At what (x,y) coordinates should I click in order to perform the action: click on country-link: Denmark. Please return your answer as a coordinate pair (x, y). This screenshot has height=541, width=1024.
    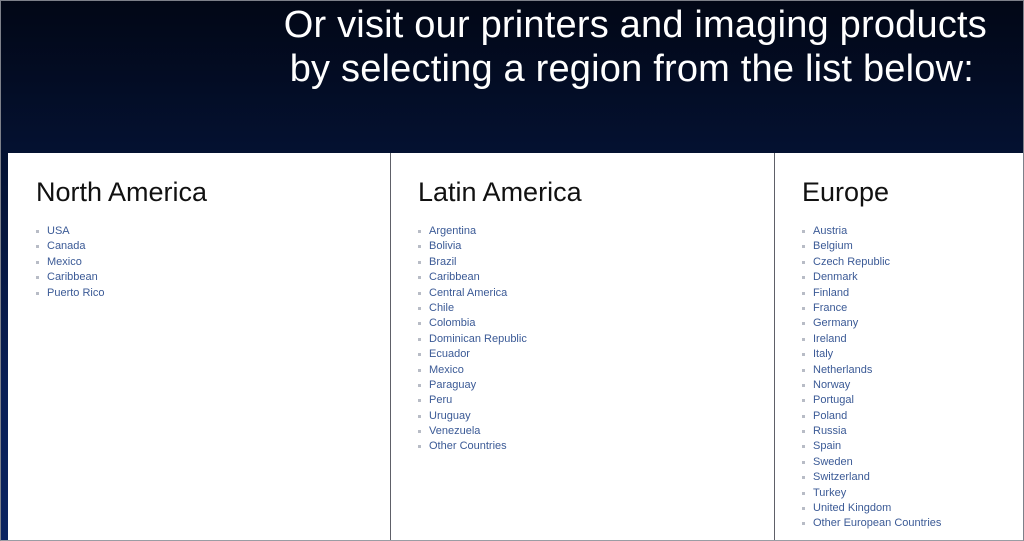
    Looking at the image, I should click on (835, 277).